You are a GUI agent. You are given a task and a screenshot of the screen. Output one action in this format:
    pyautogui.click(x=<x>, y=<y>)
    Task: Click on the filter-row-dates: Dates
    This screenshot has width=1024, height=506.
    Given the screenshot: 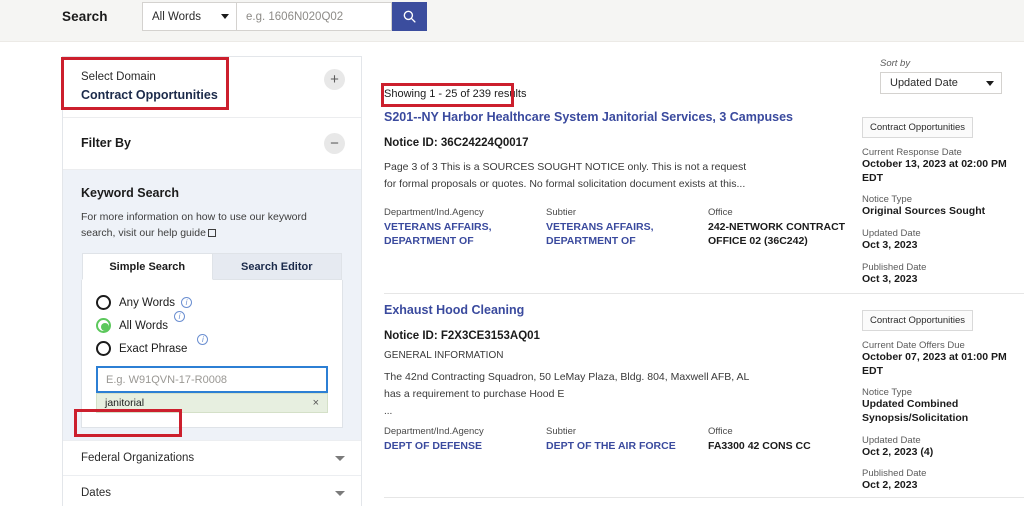 What is the action you would take?
    pyautogui.click(x=212, y=490)
    